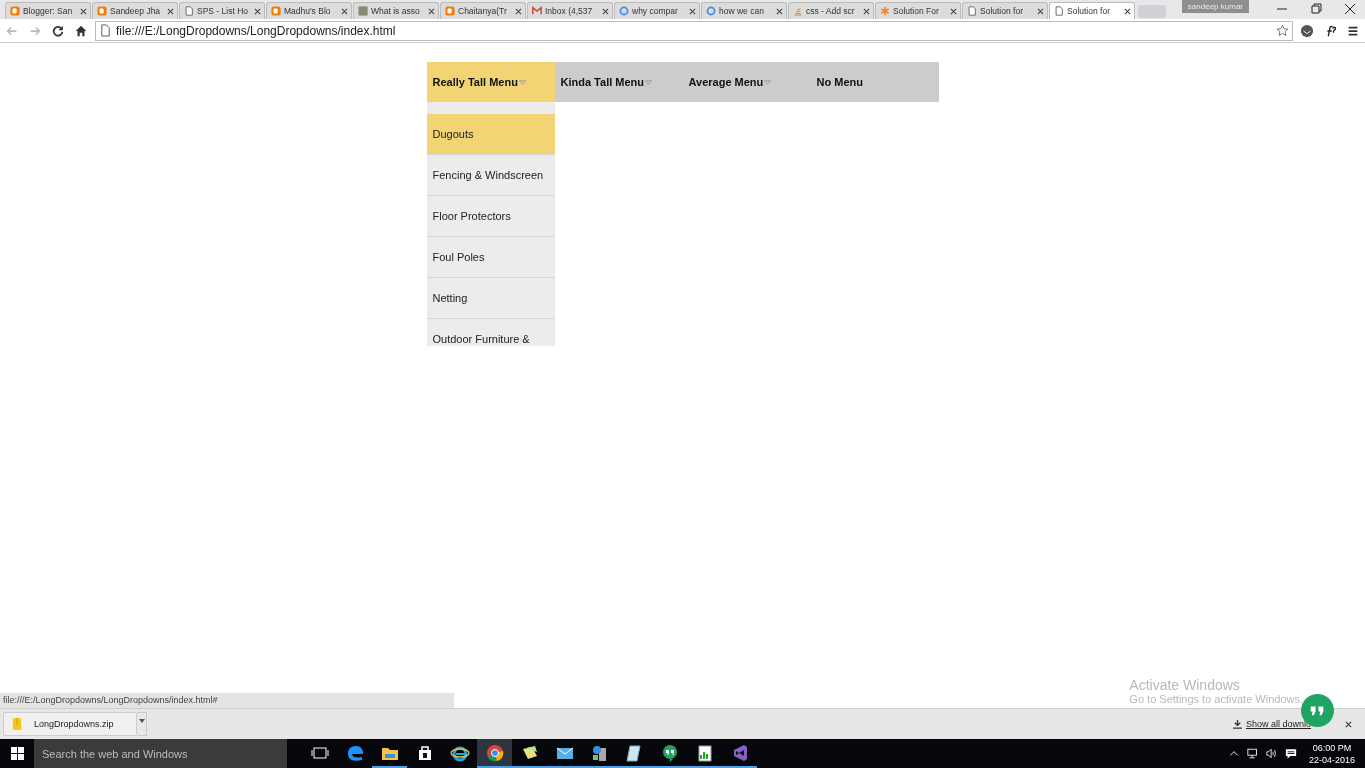 The image size is (1365, 768). What do you see at coordinates (1282, 30) in the screenshot?
I see `star-icon` at bounding box center [1282, 30].